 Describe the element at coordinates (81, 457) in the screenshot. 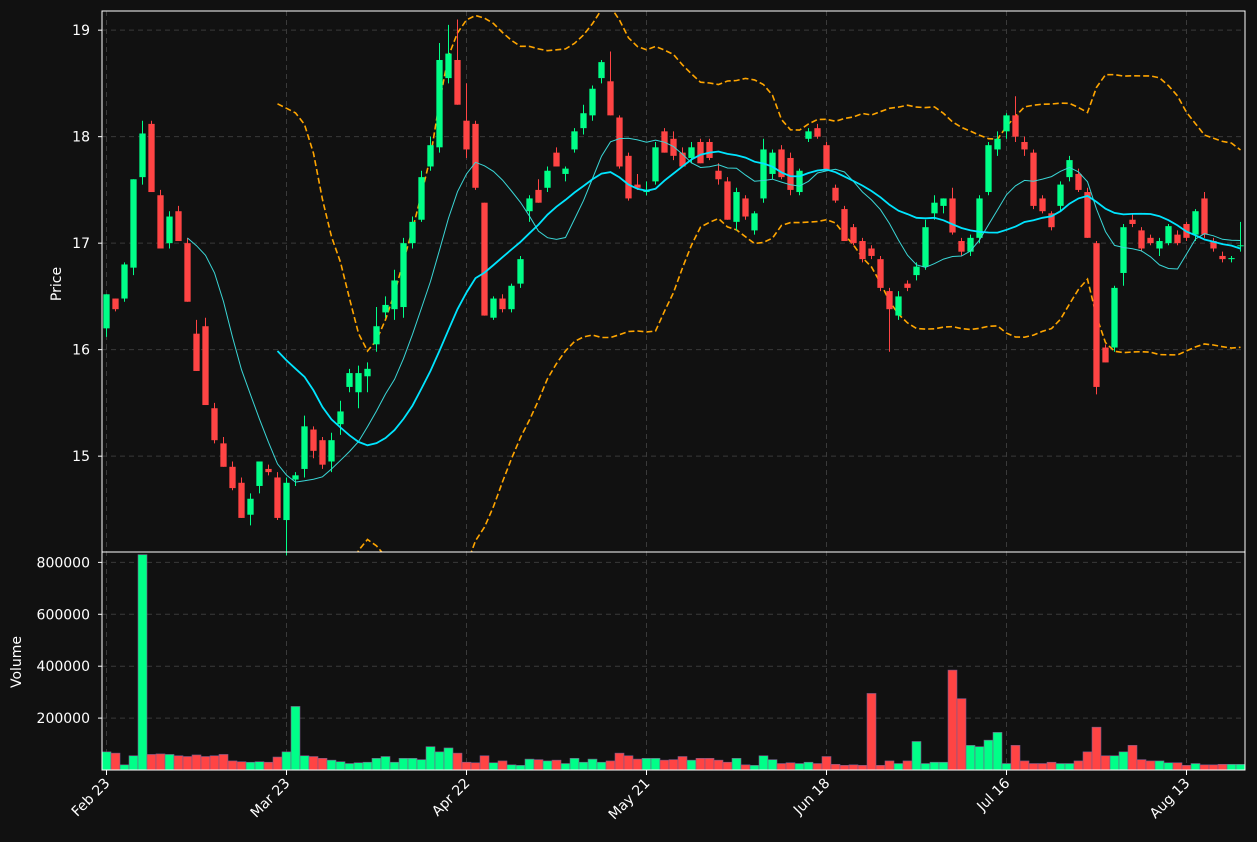

I see `price-tick-label: 15` at that location.